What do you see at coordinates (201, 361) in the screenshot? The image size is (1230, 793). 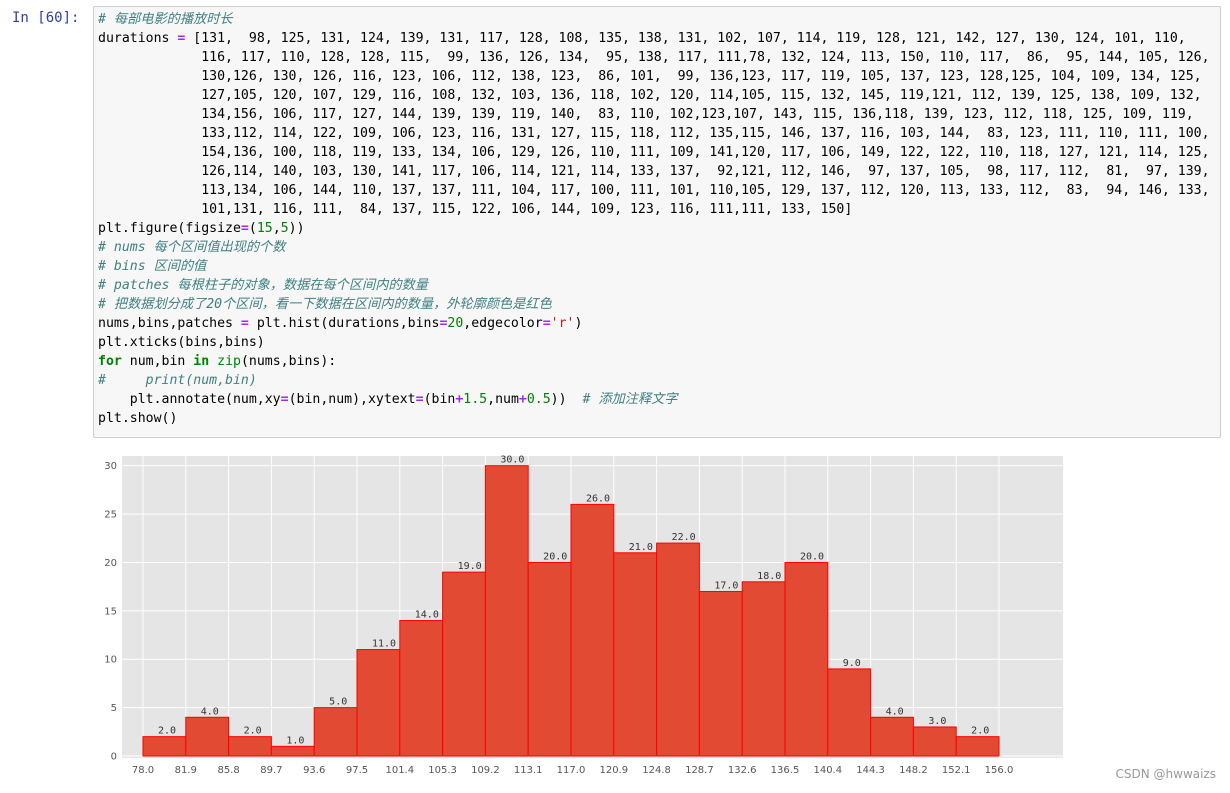 I see `code-token: in` at bounding box center [201, 361].